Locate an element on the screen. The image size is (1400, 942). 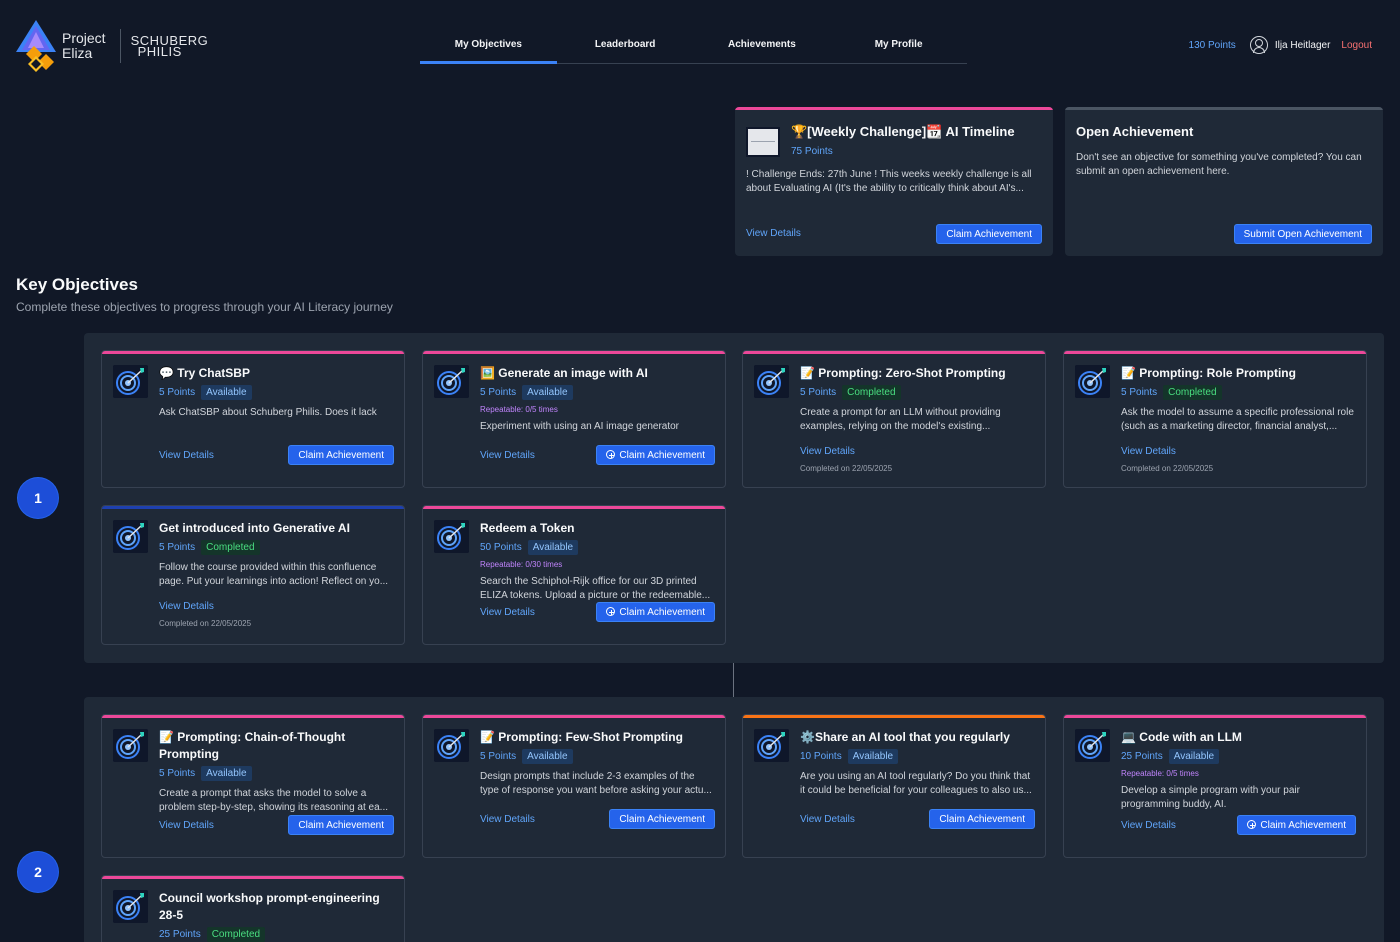
objective-title: ⚙️Share an AI tool that you regularly is located at coordinates (905, 737).